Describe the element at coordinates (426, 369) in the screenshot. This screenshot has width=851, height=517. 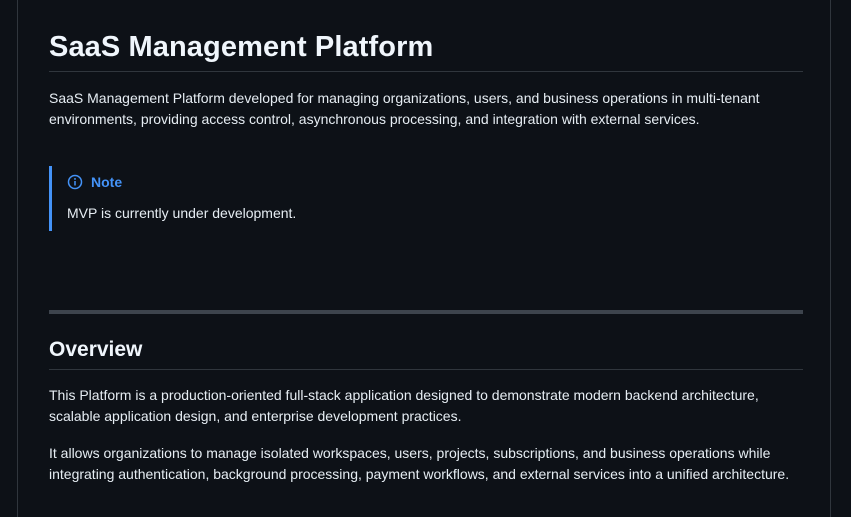
I see `overview-divider` at that location.